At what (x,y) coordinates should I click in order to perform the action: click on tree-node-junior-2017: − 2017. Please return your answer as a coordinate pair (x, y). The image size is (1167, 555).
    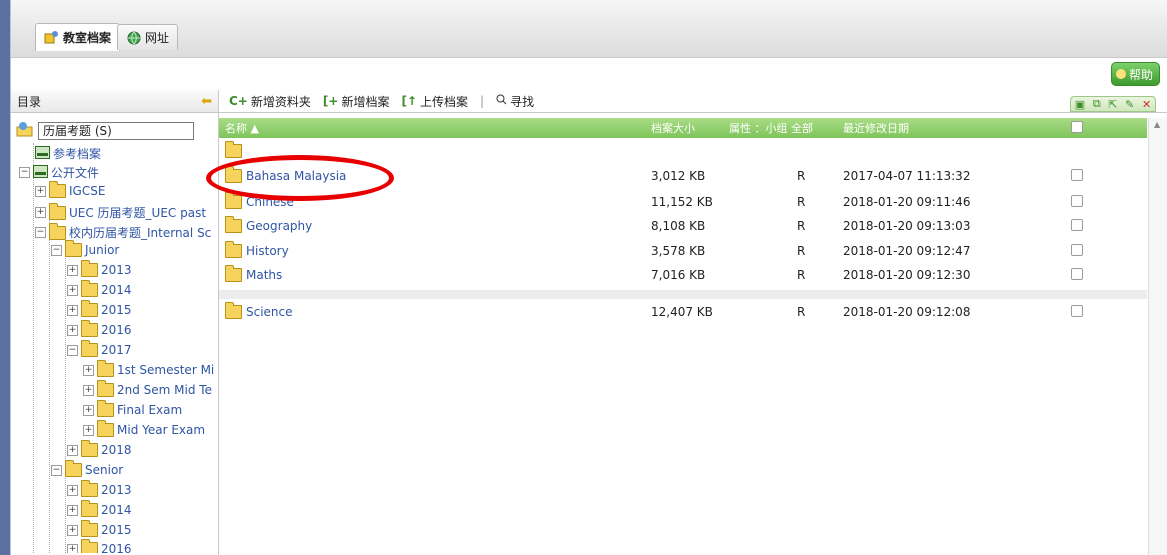
    Looking at the image, I should click on (99, 348).